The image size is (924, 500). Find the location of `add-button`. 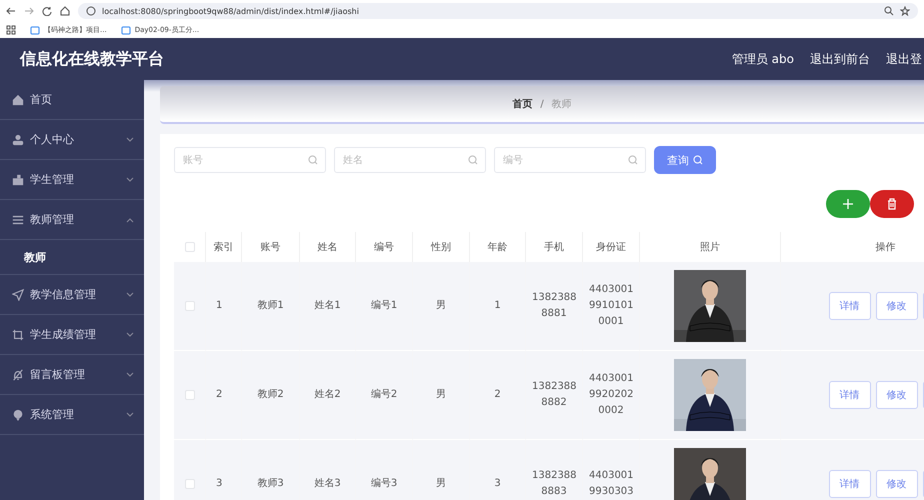

add-button is located at coordinates (848, 204).